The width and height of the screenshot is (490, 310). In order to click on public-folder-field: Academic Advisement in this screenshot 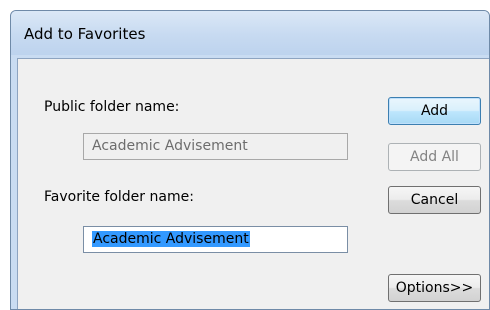, I will do `click(215, 146)`.